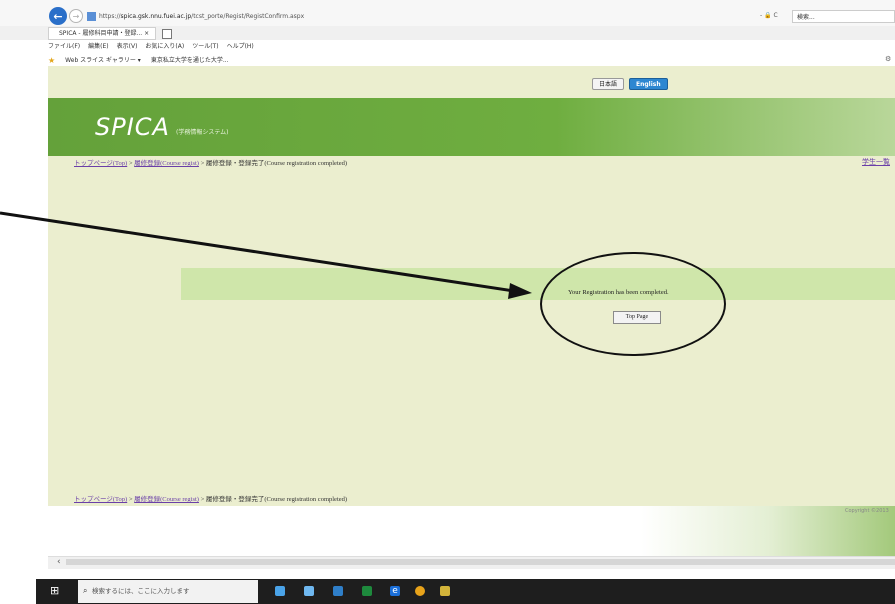 The image size is (895, 604). Describe the element at coordinates (420, 591) in the screenshot. I see `chrome-icon` at that location.